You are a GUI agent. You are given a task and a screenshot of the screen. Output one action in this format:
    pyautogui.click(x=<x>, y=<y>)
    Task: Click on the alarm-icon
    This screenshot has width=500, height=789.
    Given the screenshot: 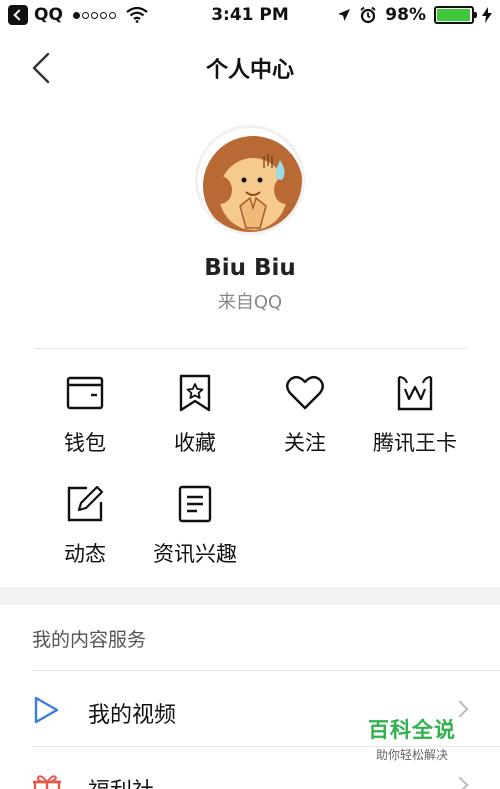 What is the action you would take?
    pyautogui.click(x=368, y=15)
    